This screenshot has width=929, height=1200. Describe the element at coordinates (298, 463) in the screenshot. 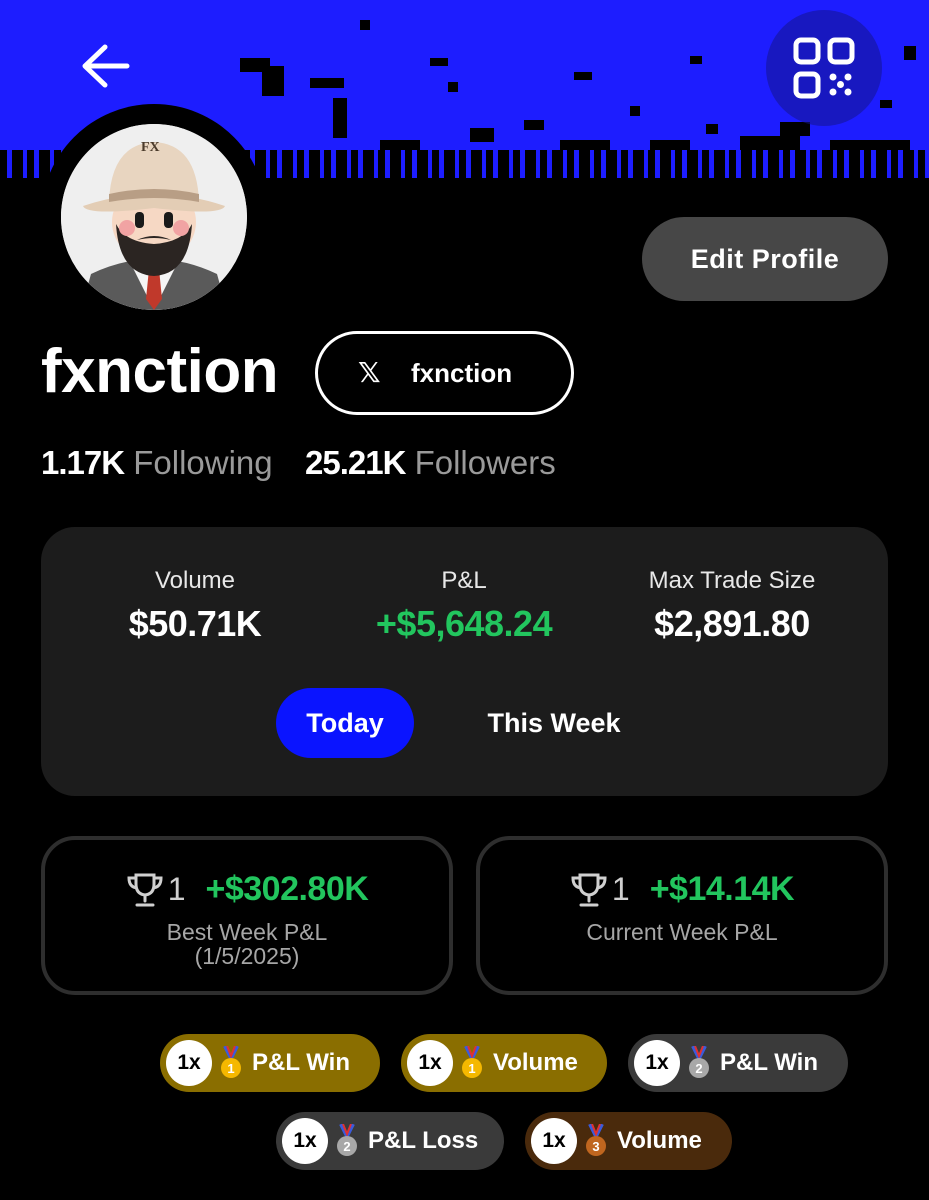

I see `follow-stats: 1.17K Following 25.21K Followers` at that location.